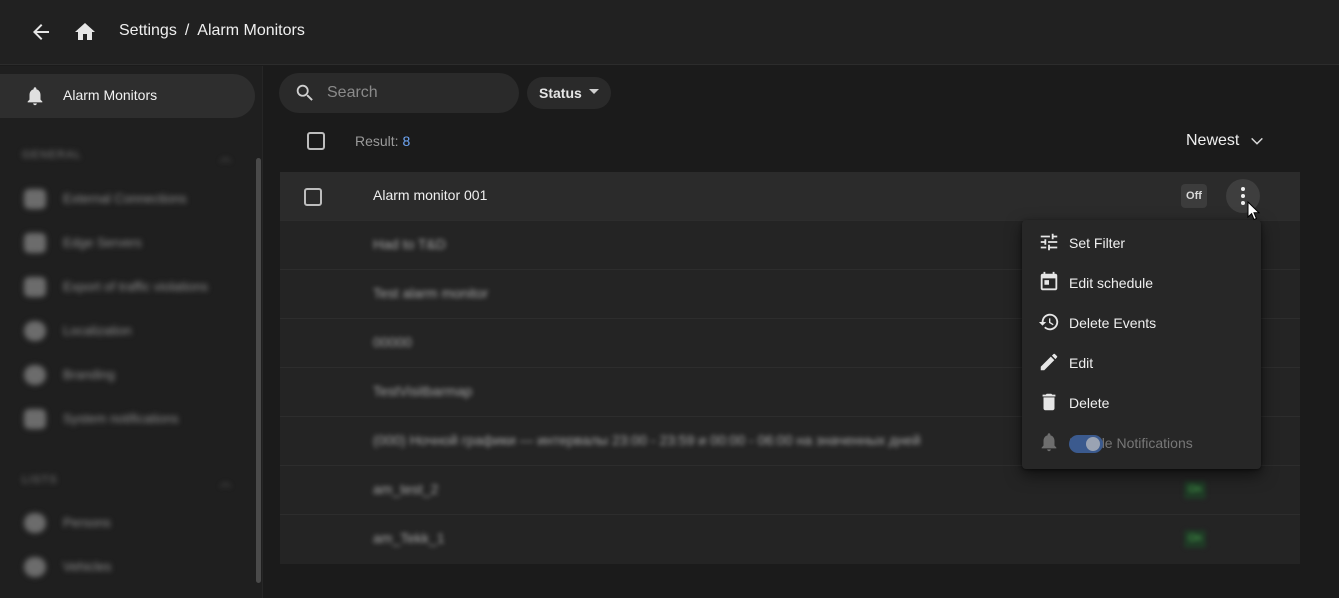 The height and width of the screenshot is (598, 1339). What do you see at coordinates (35, 331) in the screenshot?
I see `globe-icon` at bounding box center [35, 331].